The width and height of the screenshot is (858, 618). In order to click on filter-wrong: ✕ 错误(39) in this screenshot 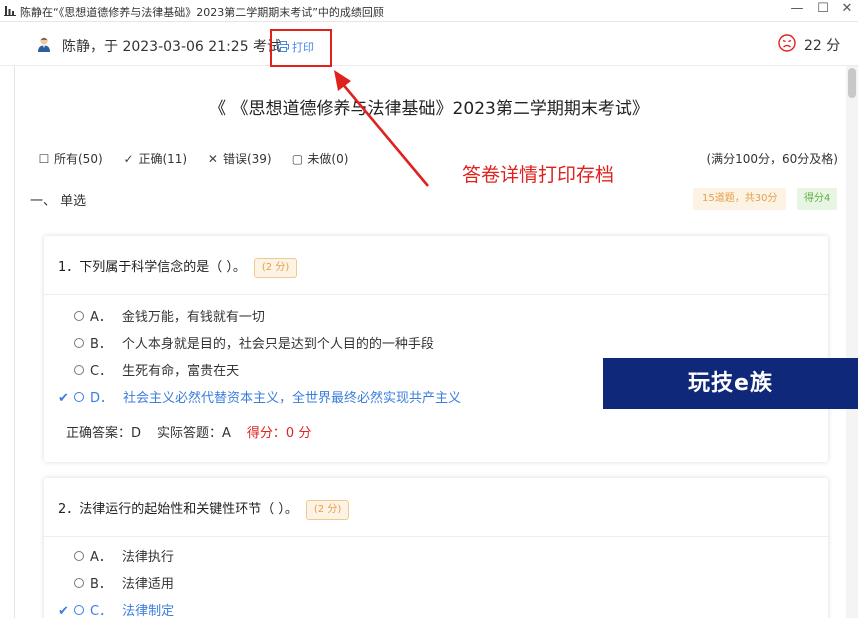, I will do `click(239, 158)`.